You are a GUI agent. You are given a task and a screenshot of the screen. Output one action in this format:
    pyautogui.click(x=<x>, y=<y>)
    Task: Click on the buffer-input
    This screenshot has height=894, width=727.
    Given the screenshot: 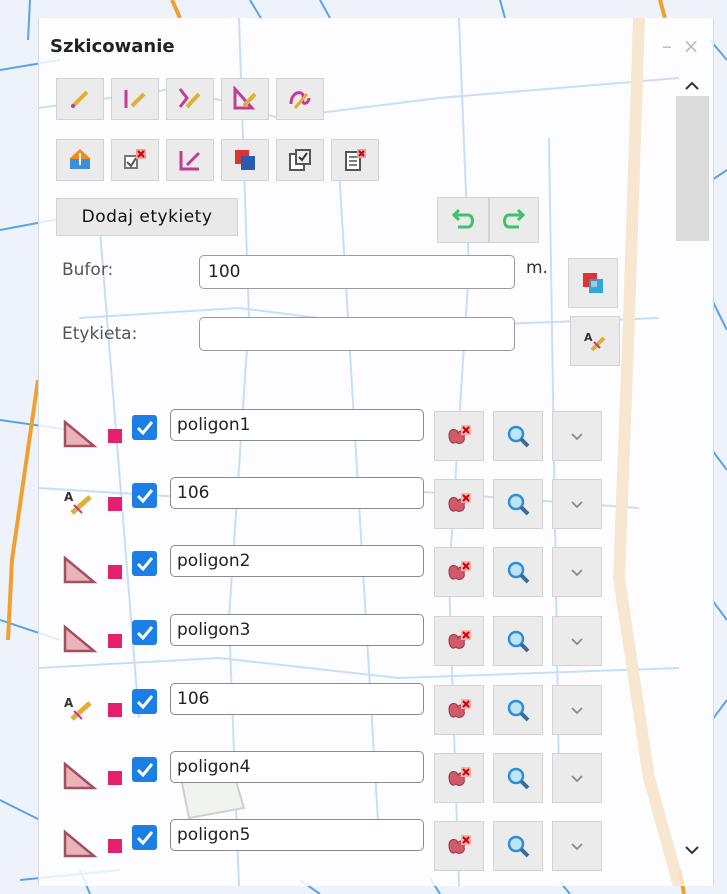 What is the action you would take?
    pyautogui.click(x=357, y=272)
    